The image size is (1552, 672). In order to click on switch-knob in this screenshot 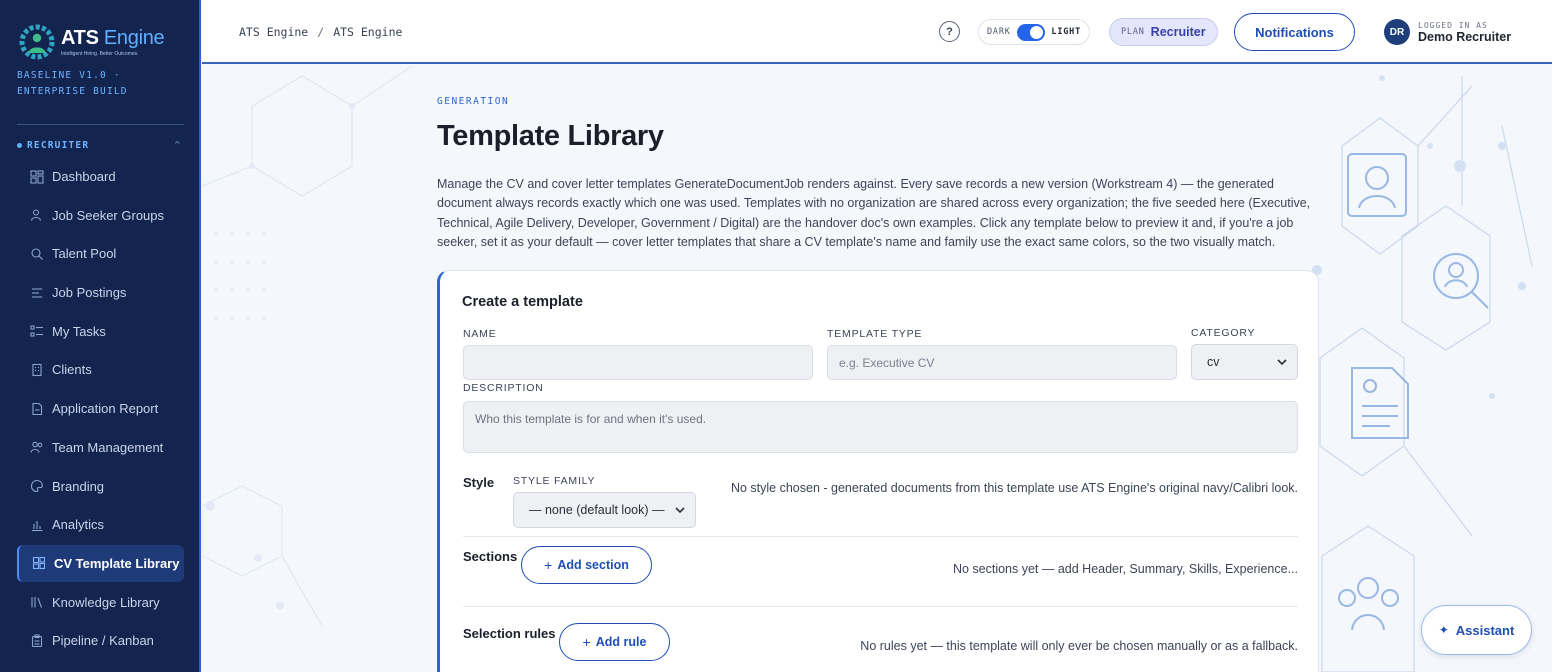, I will do `click(1037, 32)`.